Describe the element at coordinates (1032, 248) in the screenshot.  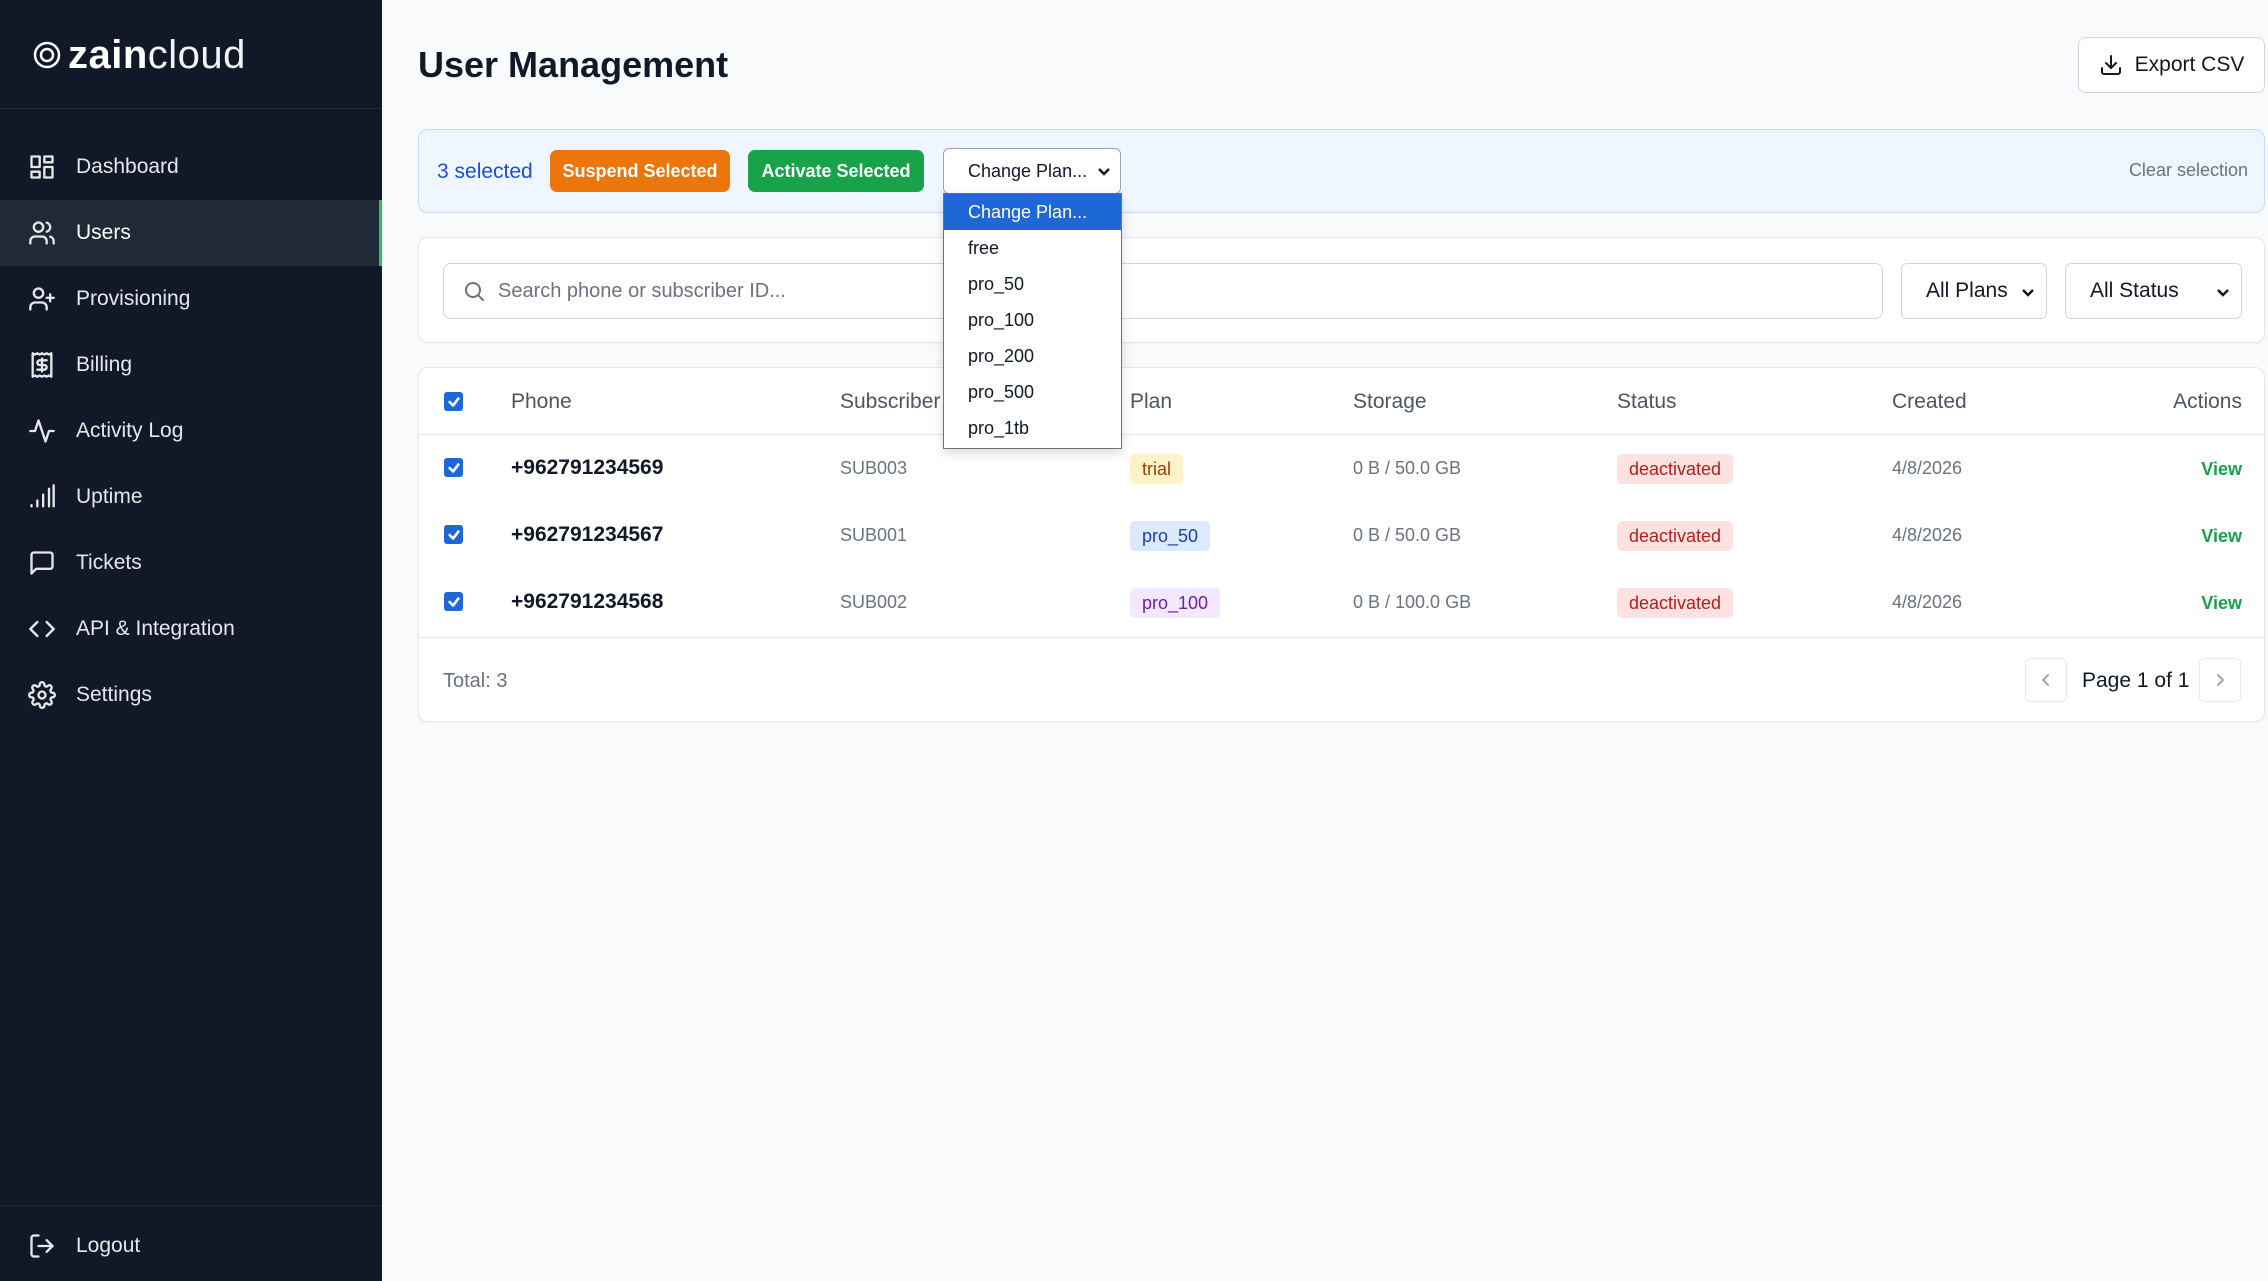
I see `plan-option-free: free` at that location.